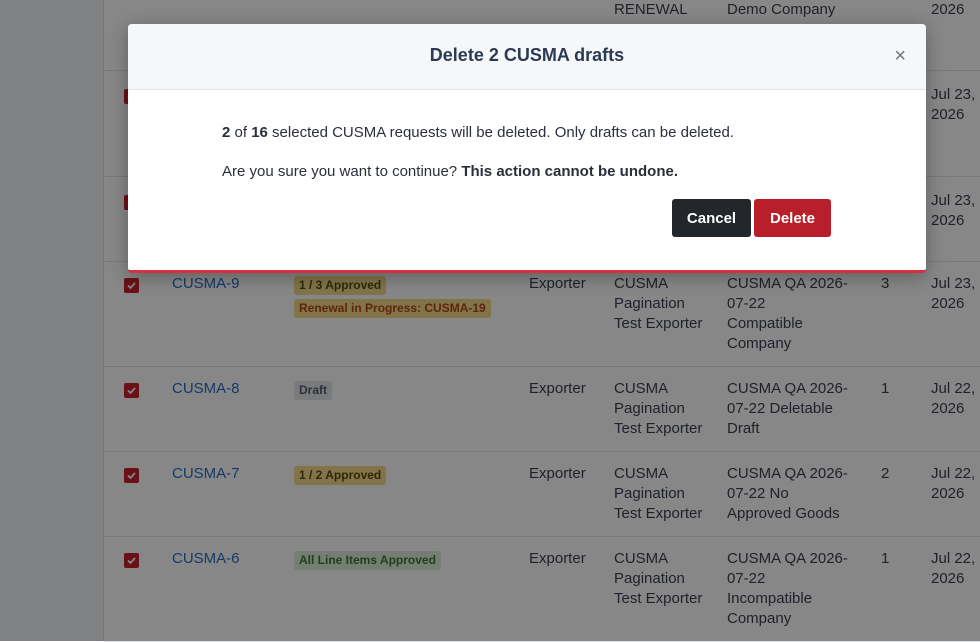  Describe the element at coordinates (792, 218) in the screenshot. I see `delete-button: Delete` at that location.